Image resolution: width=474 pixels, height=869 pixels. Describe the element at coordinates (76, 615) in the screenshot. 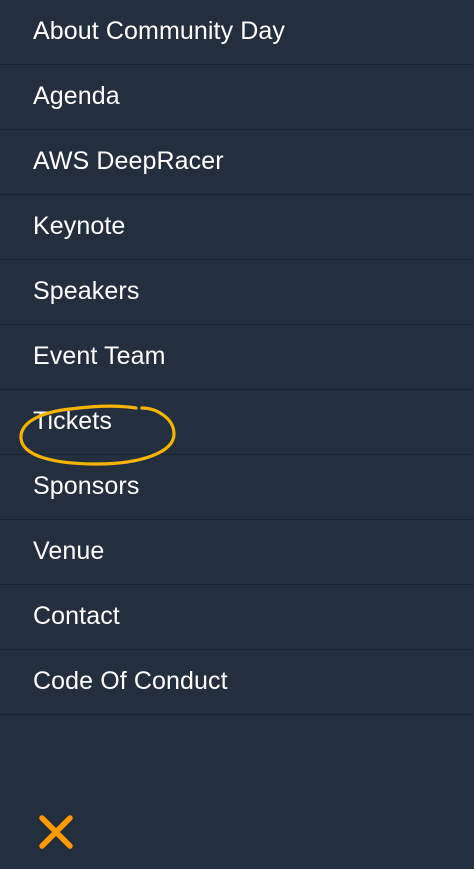

I see `menu-item-label: Contact` at that location.